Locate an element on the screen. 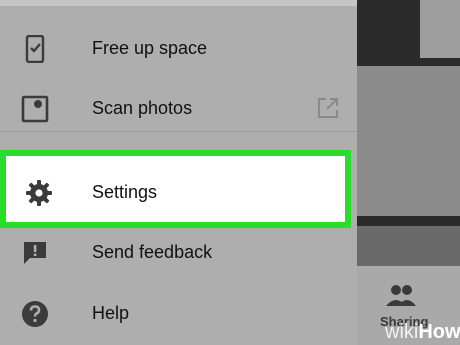 This screenshot has width=460, height=345. menu-item-send-feedback: Send feedback is located at coordinates (178, 252).